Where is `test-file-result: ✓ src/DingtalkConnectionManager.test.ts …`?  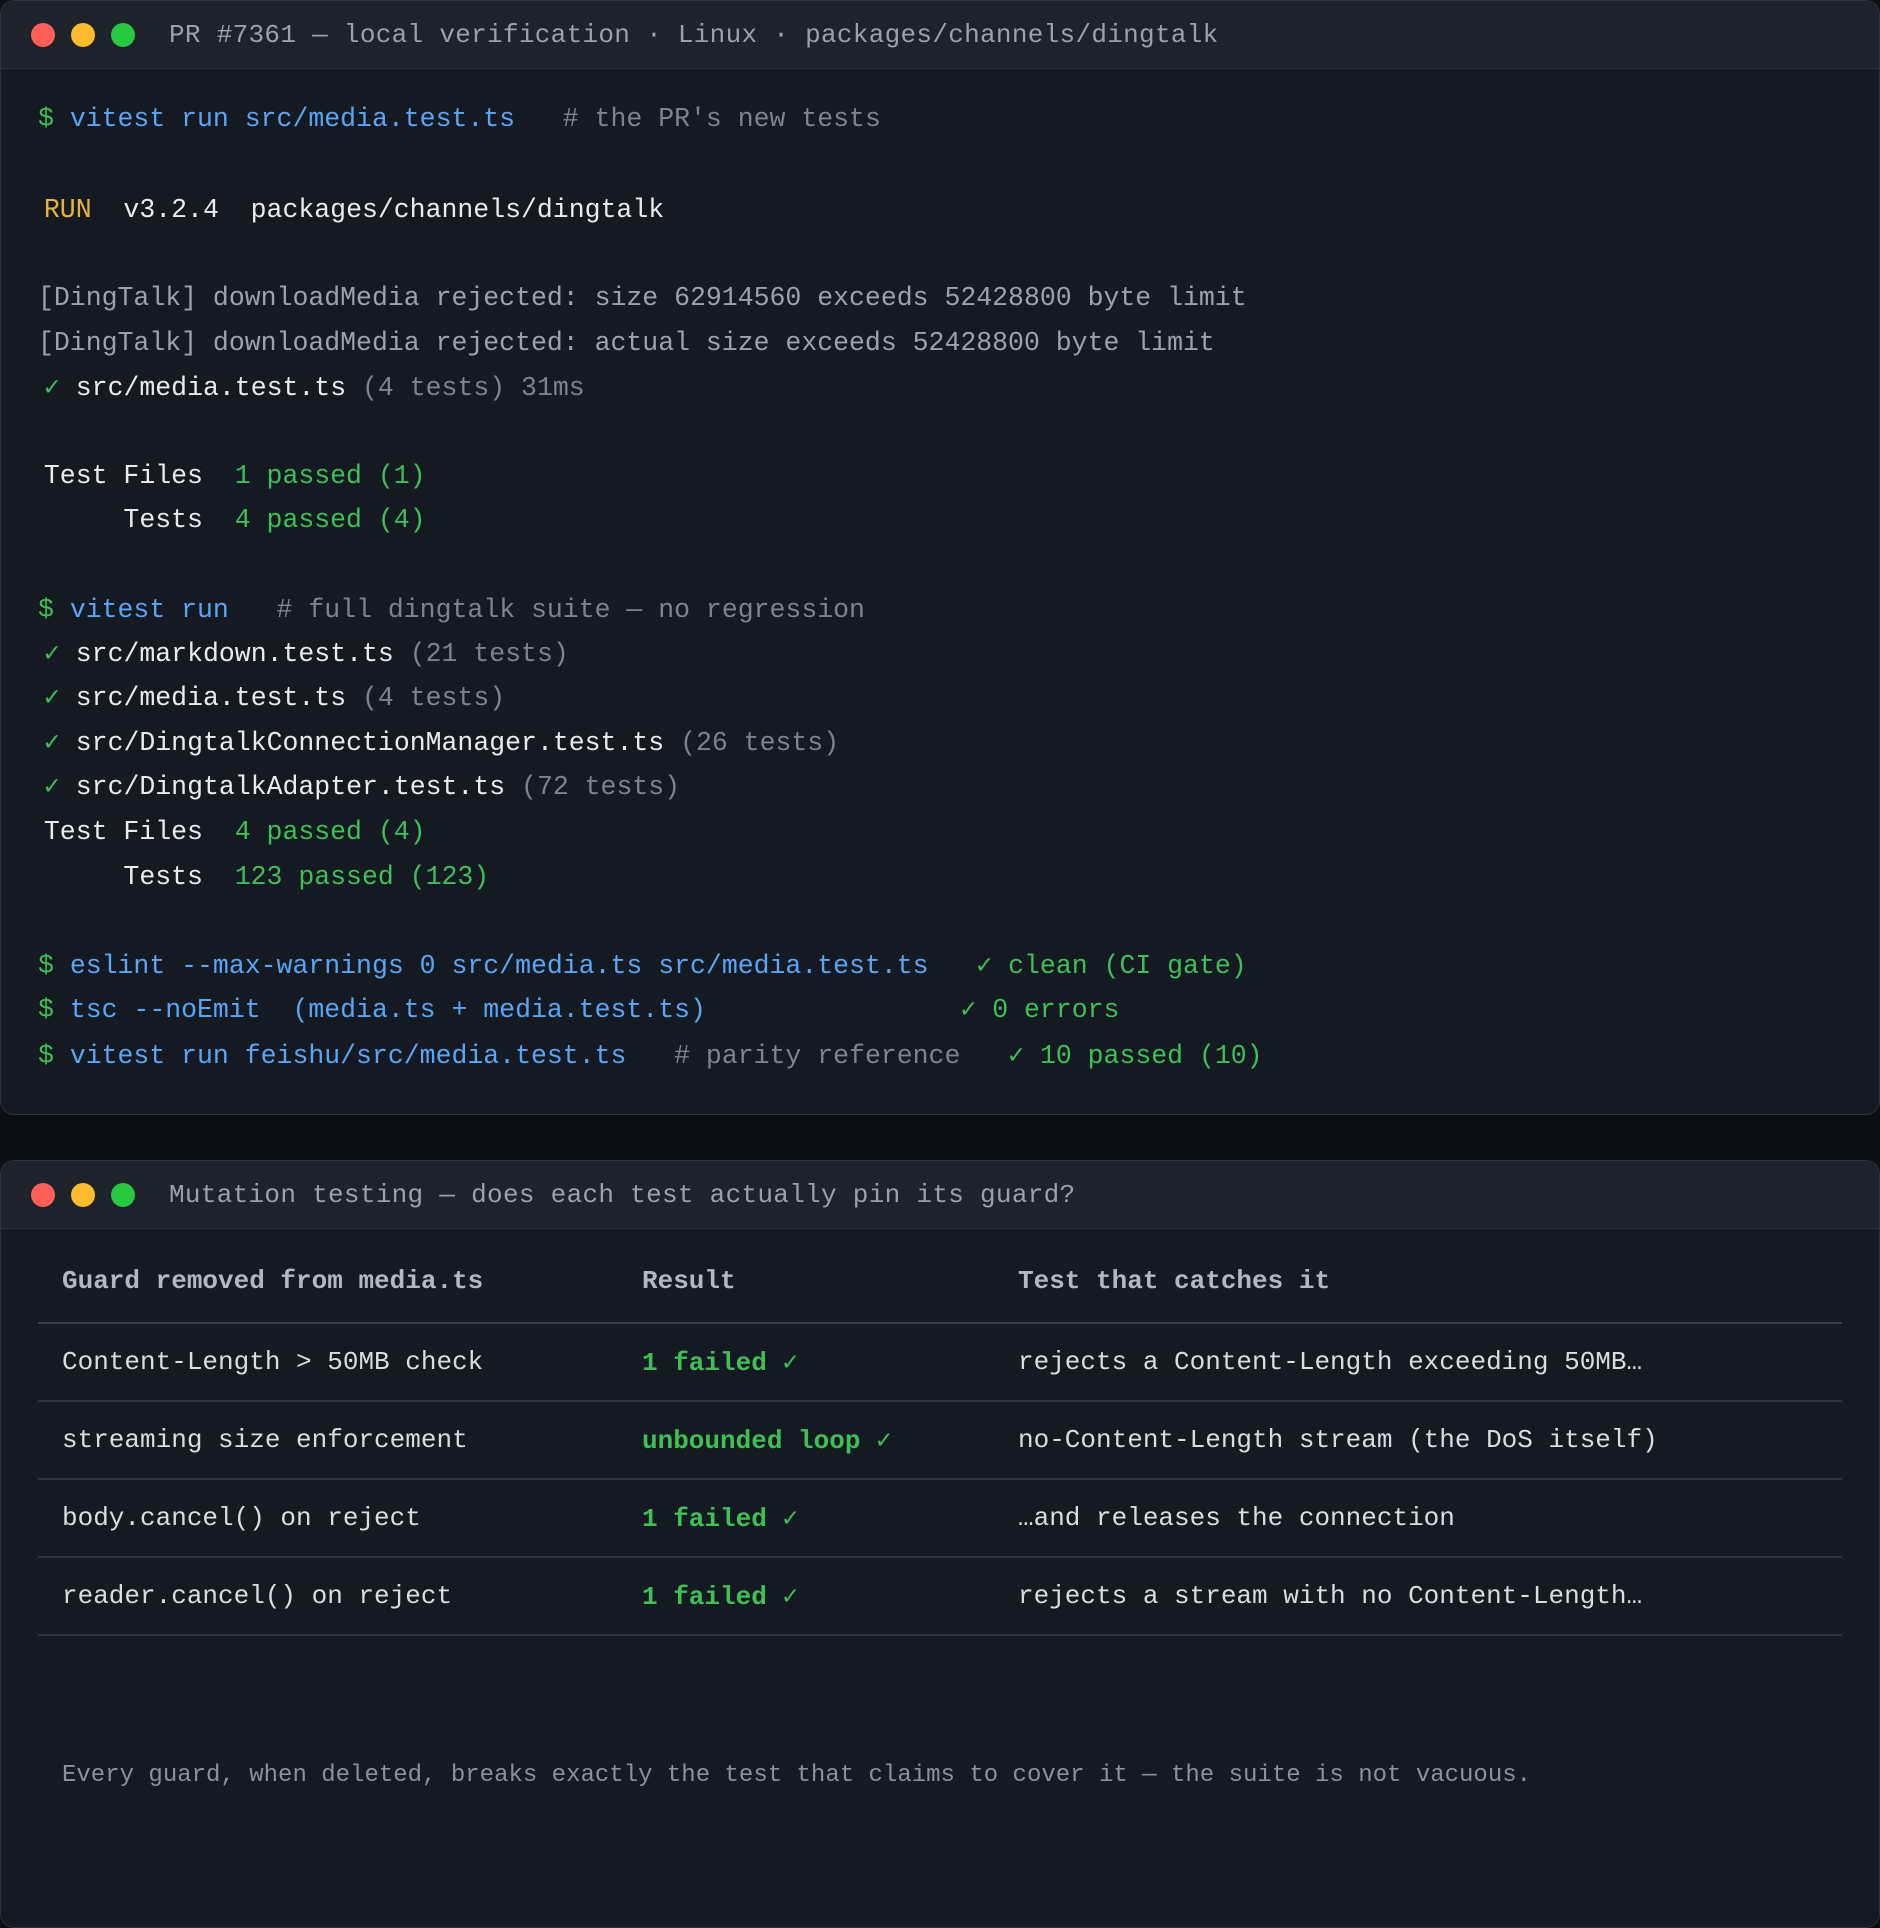
test-file-result: ✓ src/DingtalkConnectionManager.test.ts … is located at coordinates (433, 743).